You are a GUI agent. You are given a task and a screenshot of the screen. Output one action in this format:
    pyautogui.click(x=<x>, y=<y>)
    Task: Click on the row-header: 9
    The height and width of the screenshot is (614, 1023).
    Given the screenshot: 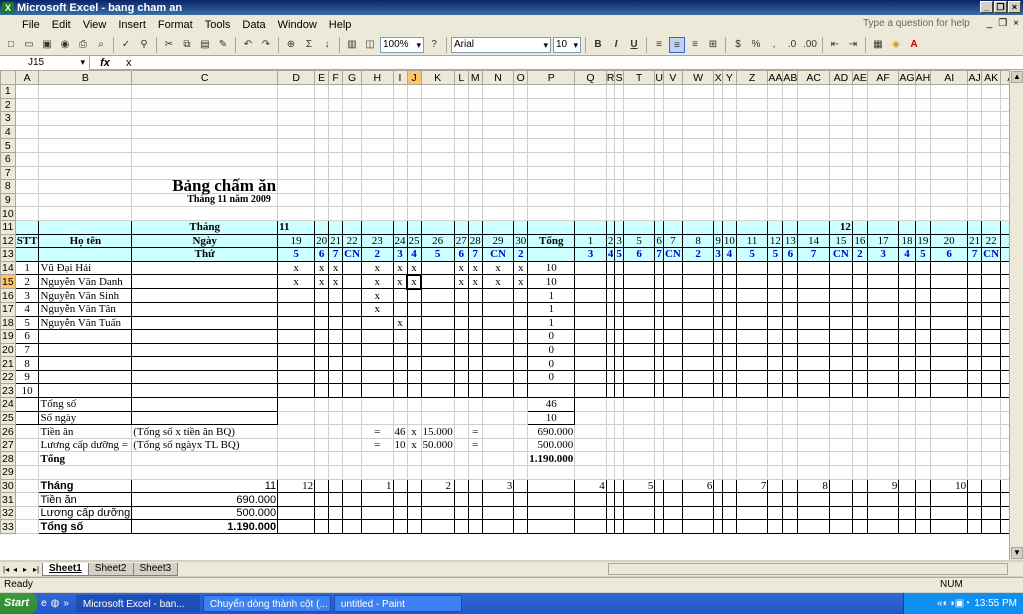 What is the action you would take?
    pyautogui.click(x=8, y=200)
    